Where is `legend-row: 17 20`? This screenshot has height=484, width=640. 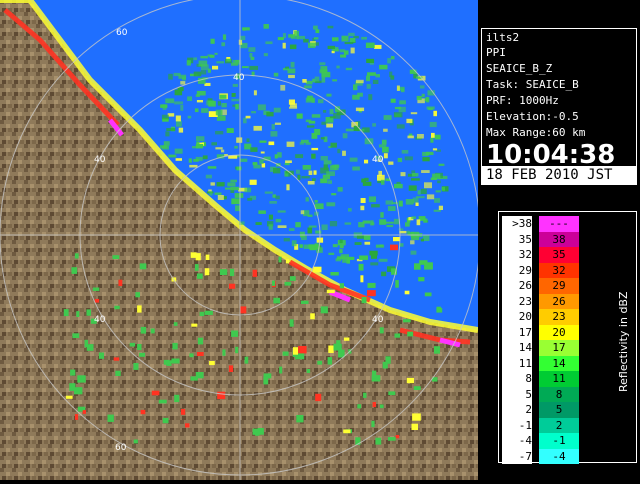 legend-row: 17 20 is located at coordinates (540, 332).